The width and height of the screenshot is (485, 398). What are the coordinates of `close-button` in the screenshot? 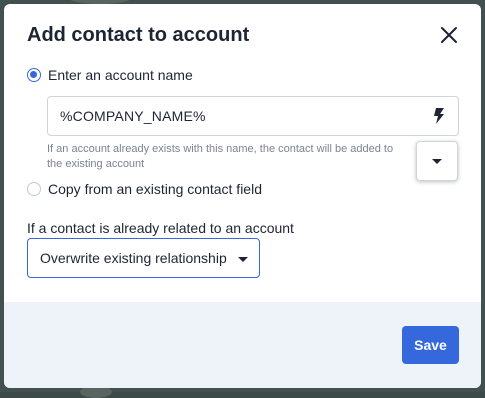 It's located at (449, 35).